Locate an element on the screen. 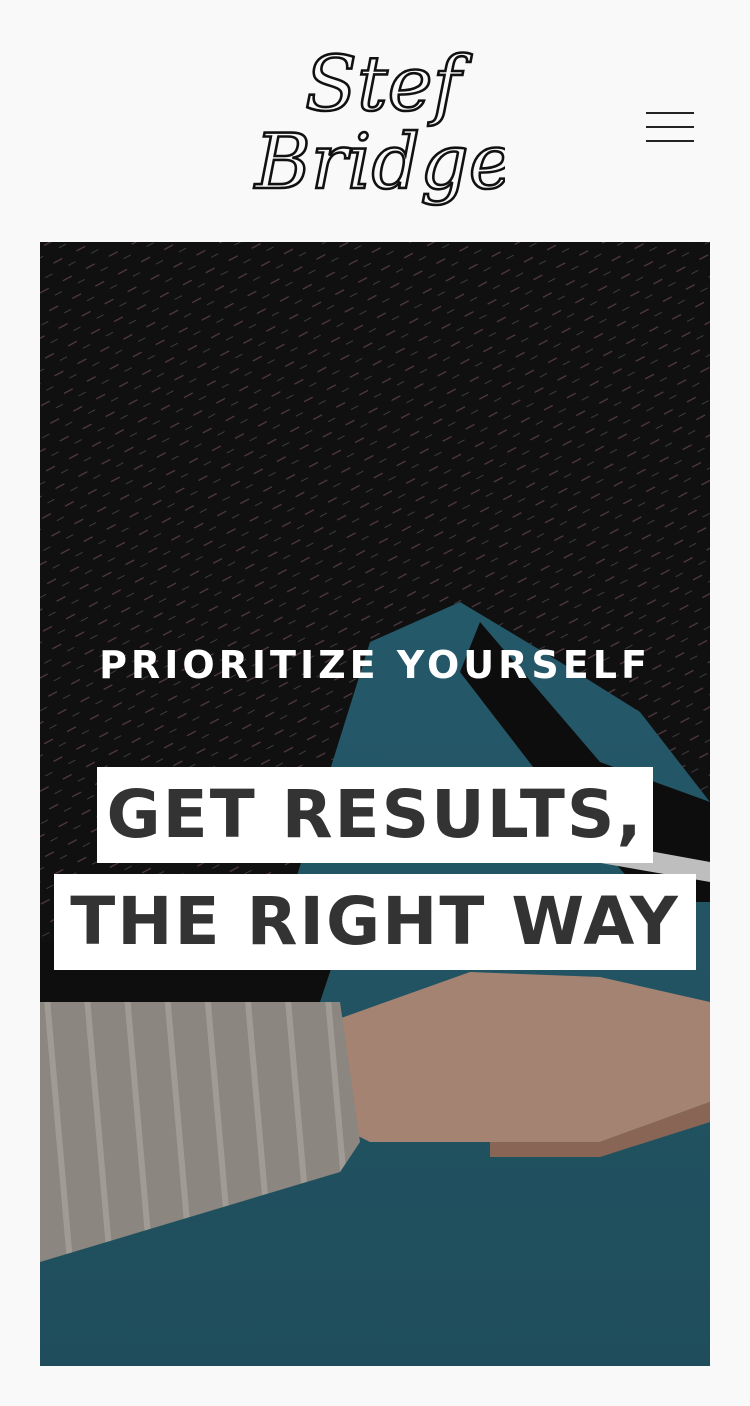  hamburger-menu-icon is located at coordinates (670, 127).